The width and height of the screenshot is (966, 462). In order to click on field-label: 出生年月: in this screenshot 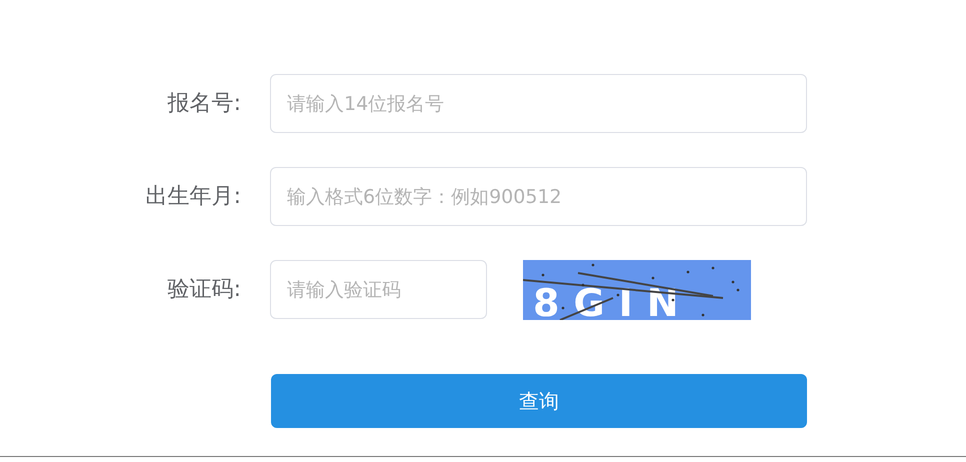, I will do `click(192, 197)`.